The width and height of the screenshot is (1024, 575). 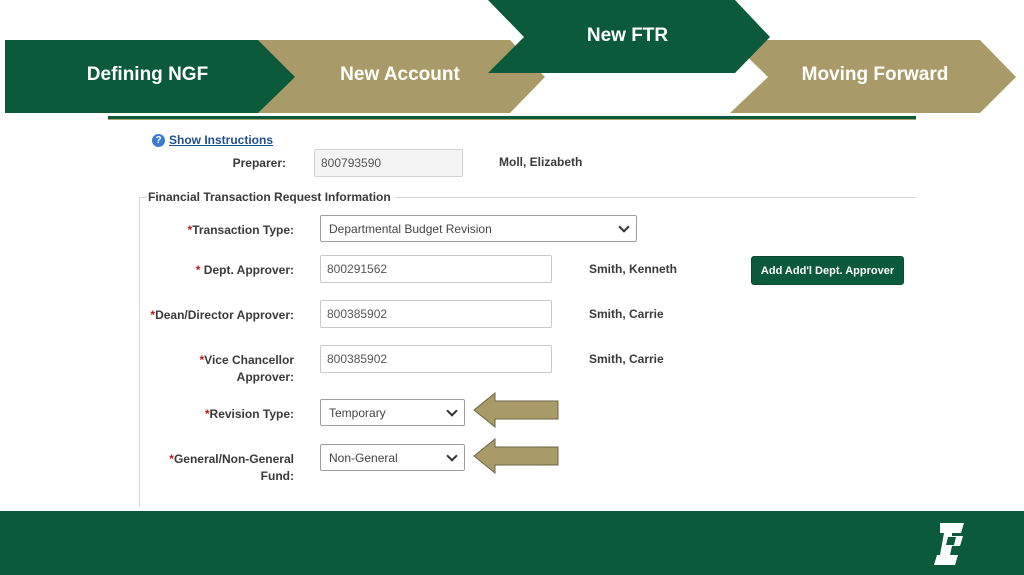 What do you see at coordinates (627, 35) in the screenshot?
I see `step-new-ftr: New FTR` at bounding box center [627, 35].